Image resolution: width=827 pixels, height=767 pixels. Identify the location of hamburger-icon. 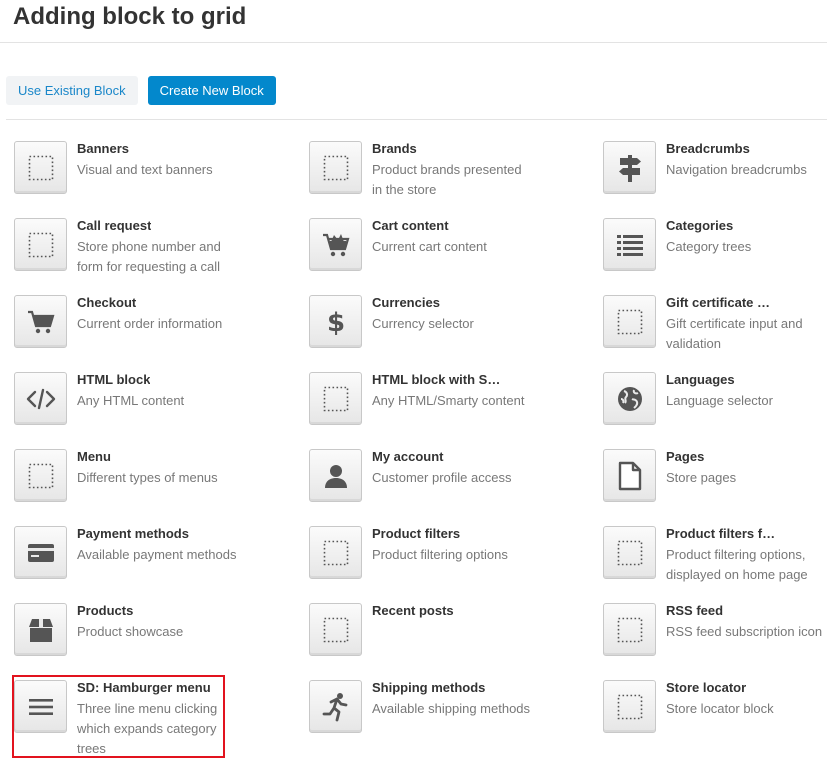
(40, 707).